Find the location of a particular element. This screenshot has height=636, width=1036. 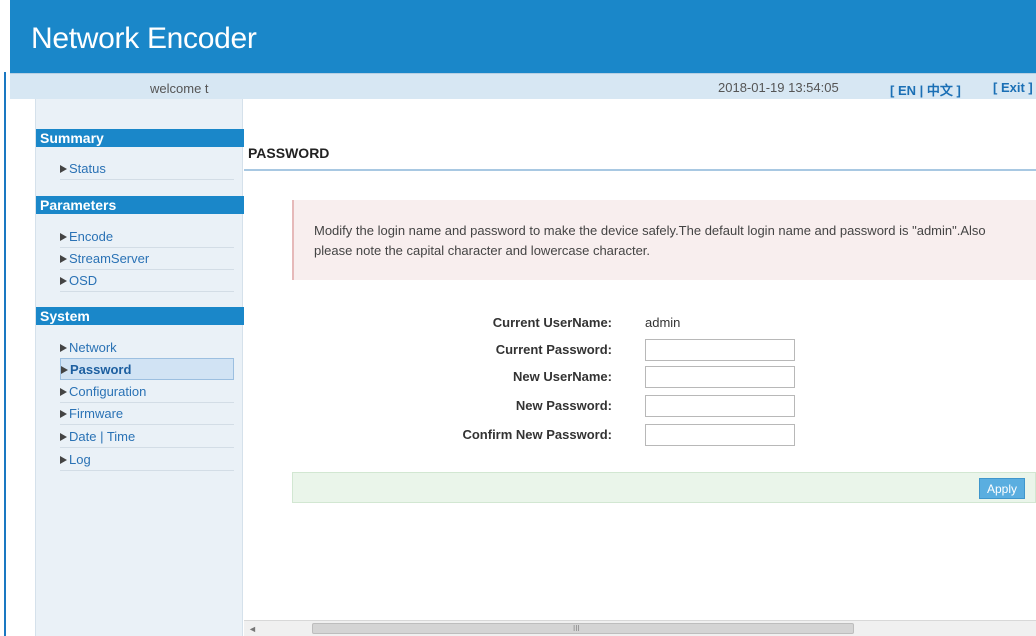

welcome-text: welcome t is located at coordinates (179, 88).